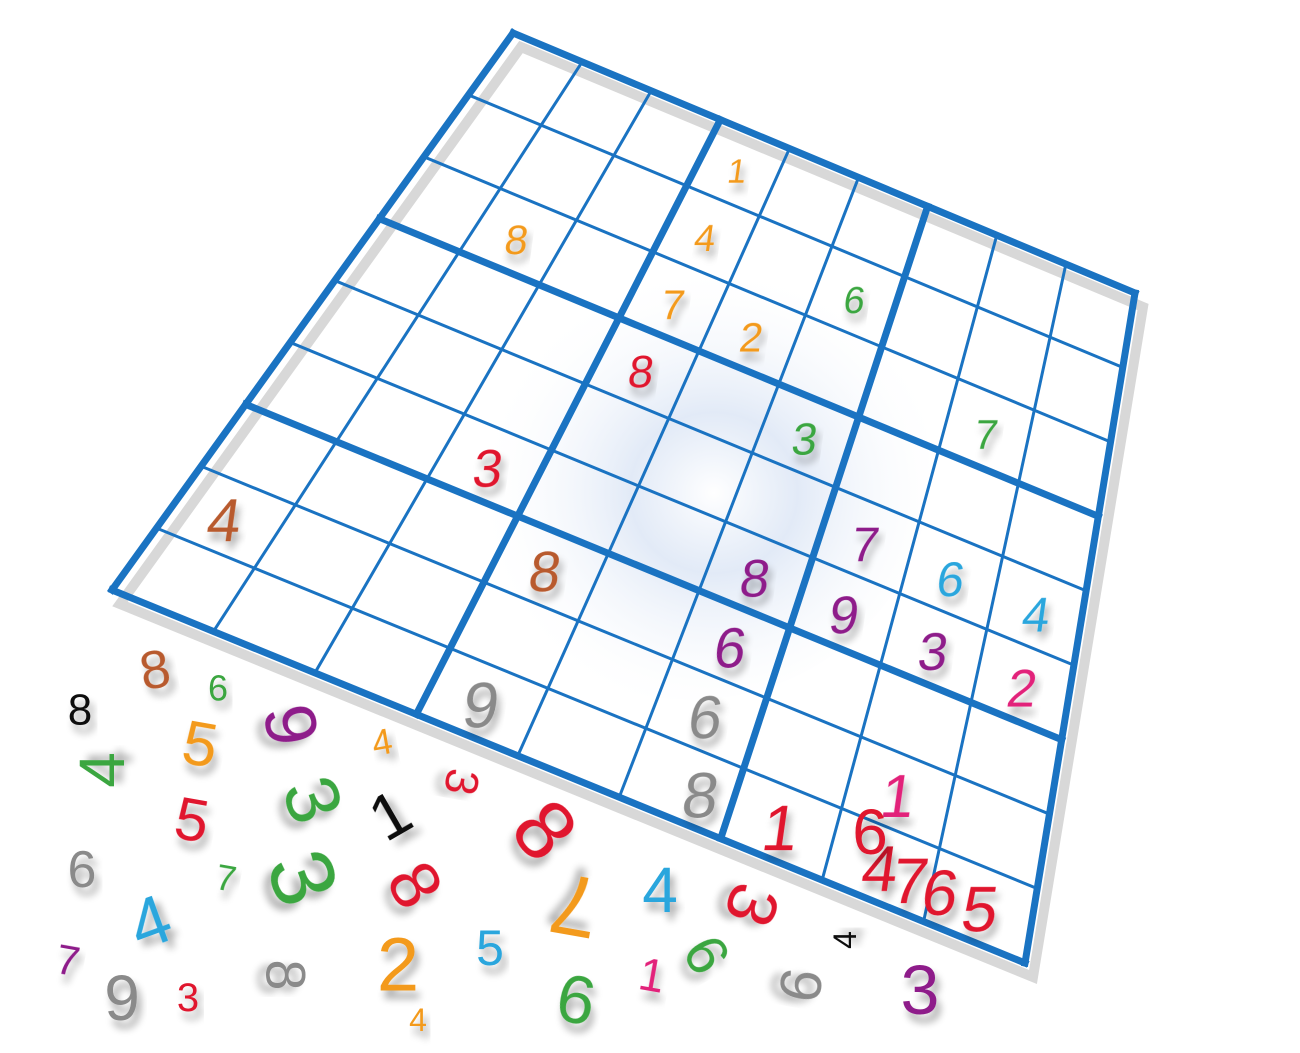 The image size is (1300, 1053). Describe the element at coordinates (481, 706) in the screenshot. I see `grid-digit: 9` at that location.